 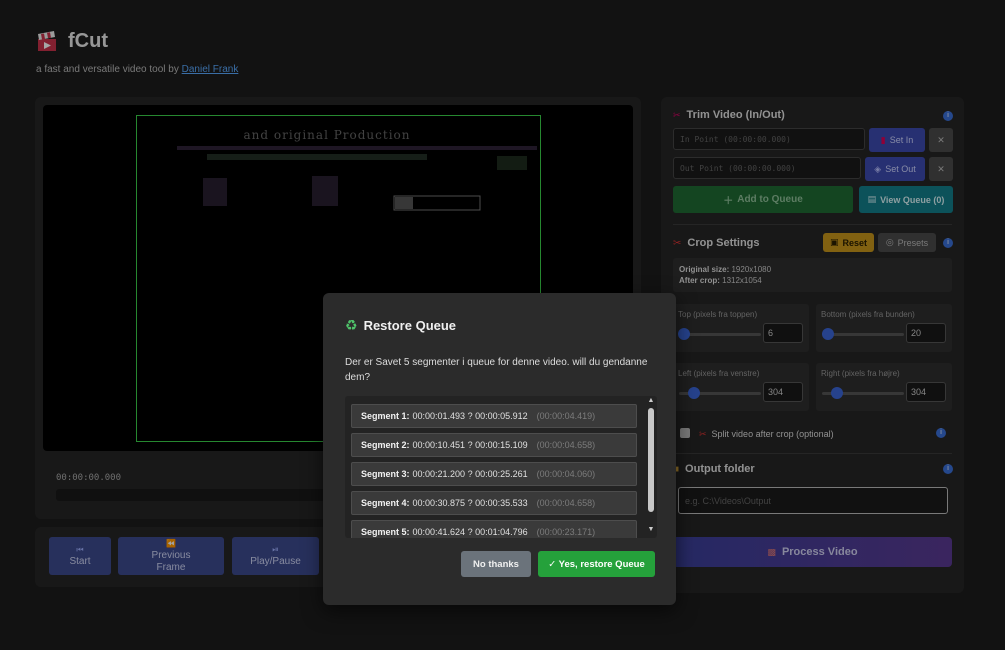 I want to click on dialog-title-text: Restore Queue, so click(x=410, y=325).